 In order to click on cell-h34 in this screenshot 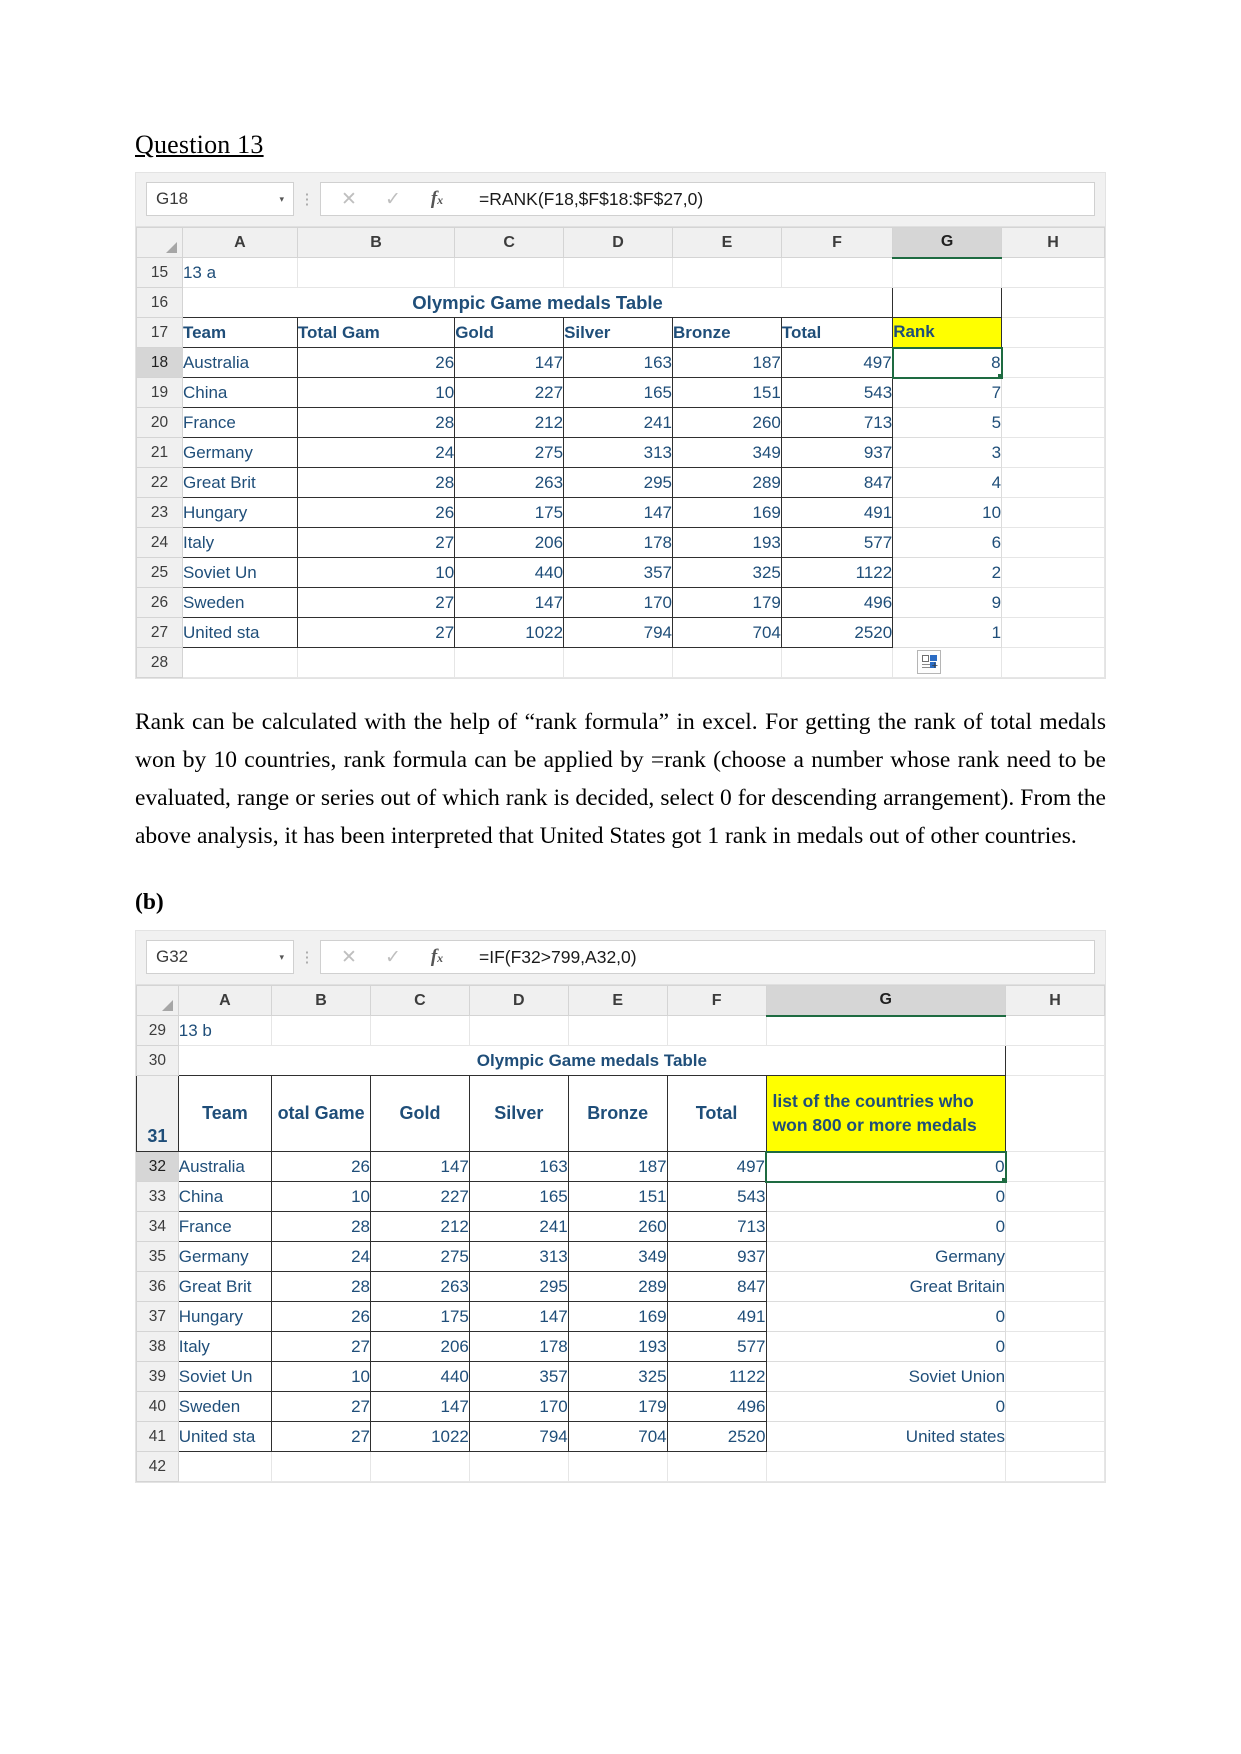, I will do `click(1055, 1226)`.